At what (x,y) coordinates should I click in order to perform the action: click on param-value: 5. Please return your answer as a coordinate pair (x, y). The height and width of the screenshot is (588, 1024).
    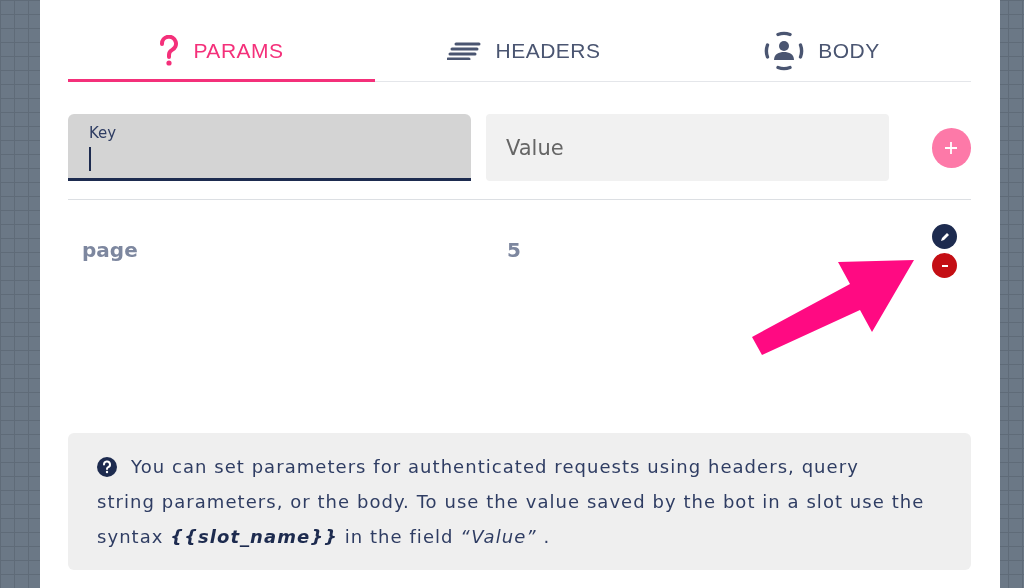
    Looking at the image, I should click on (514, 250).